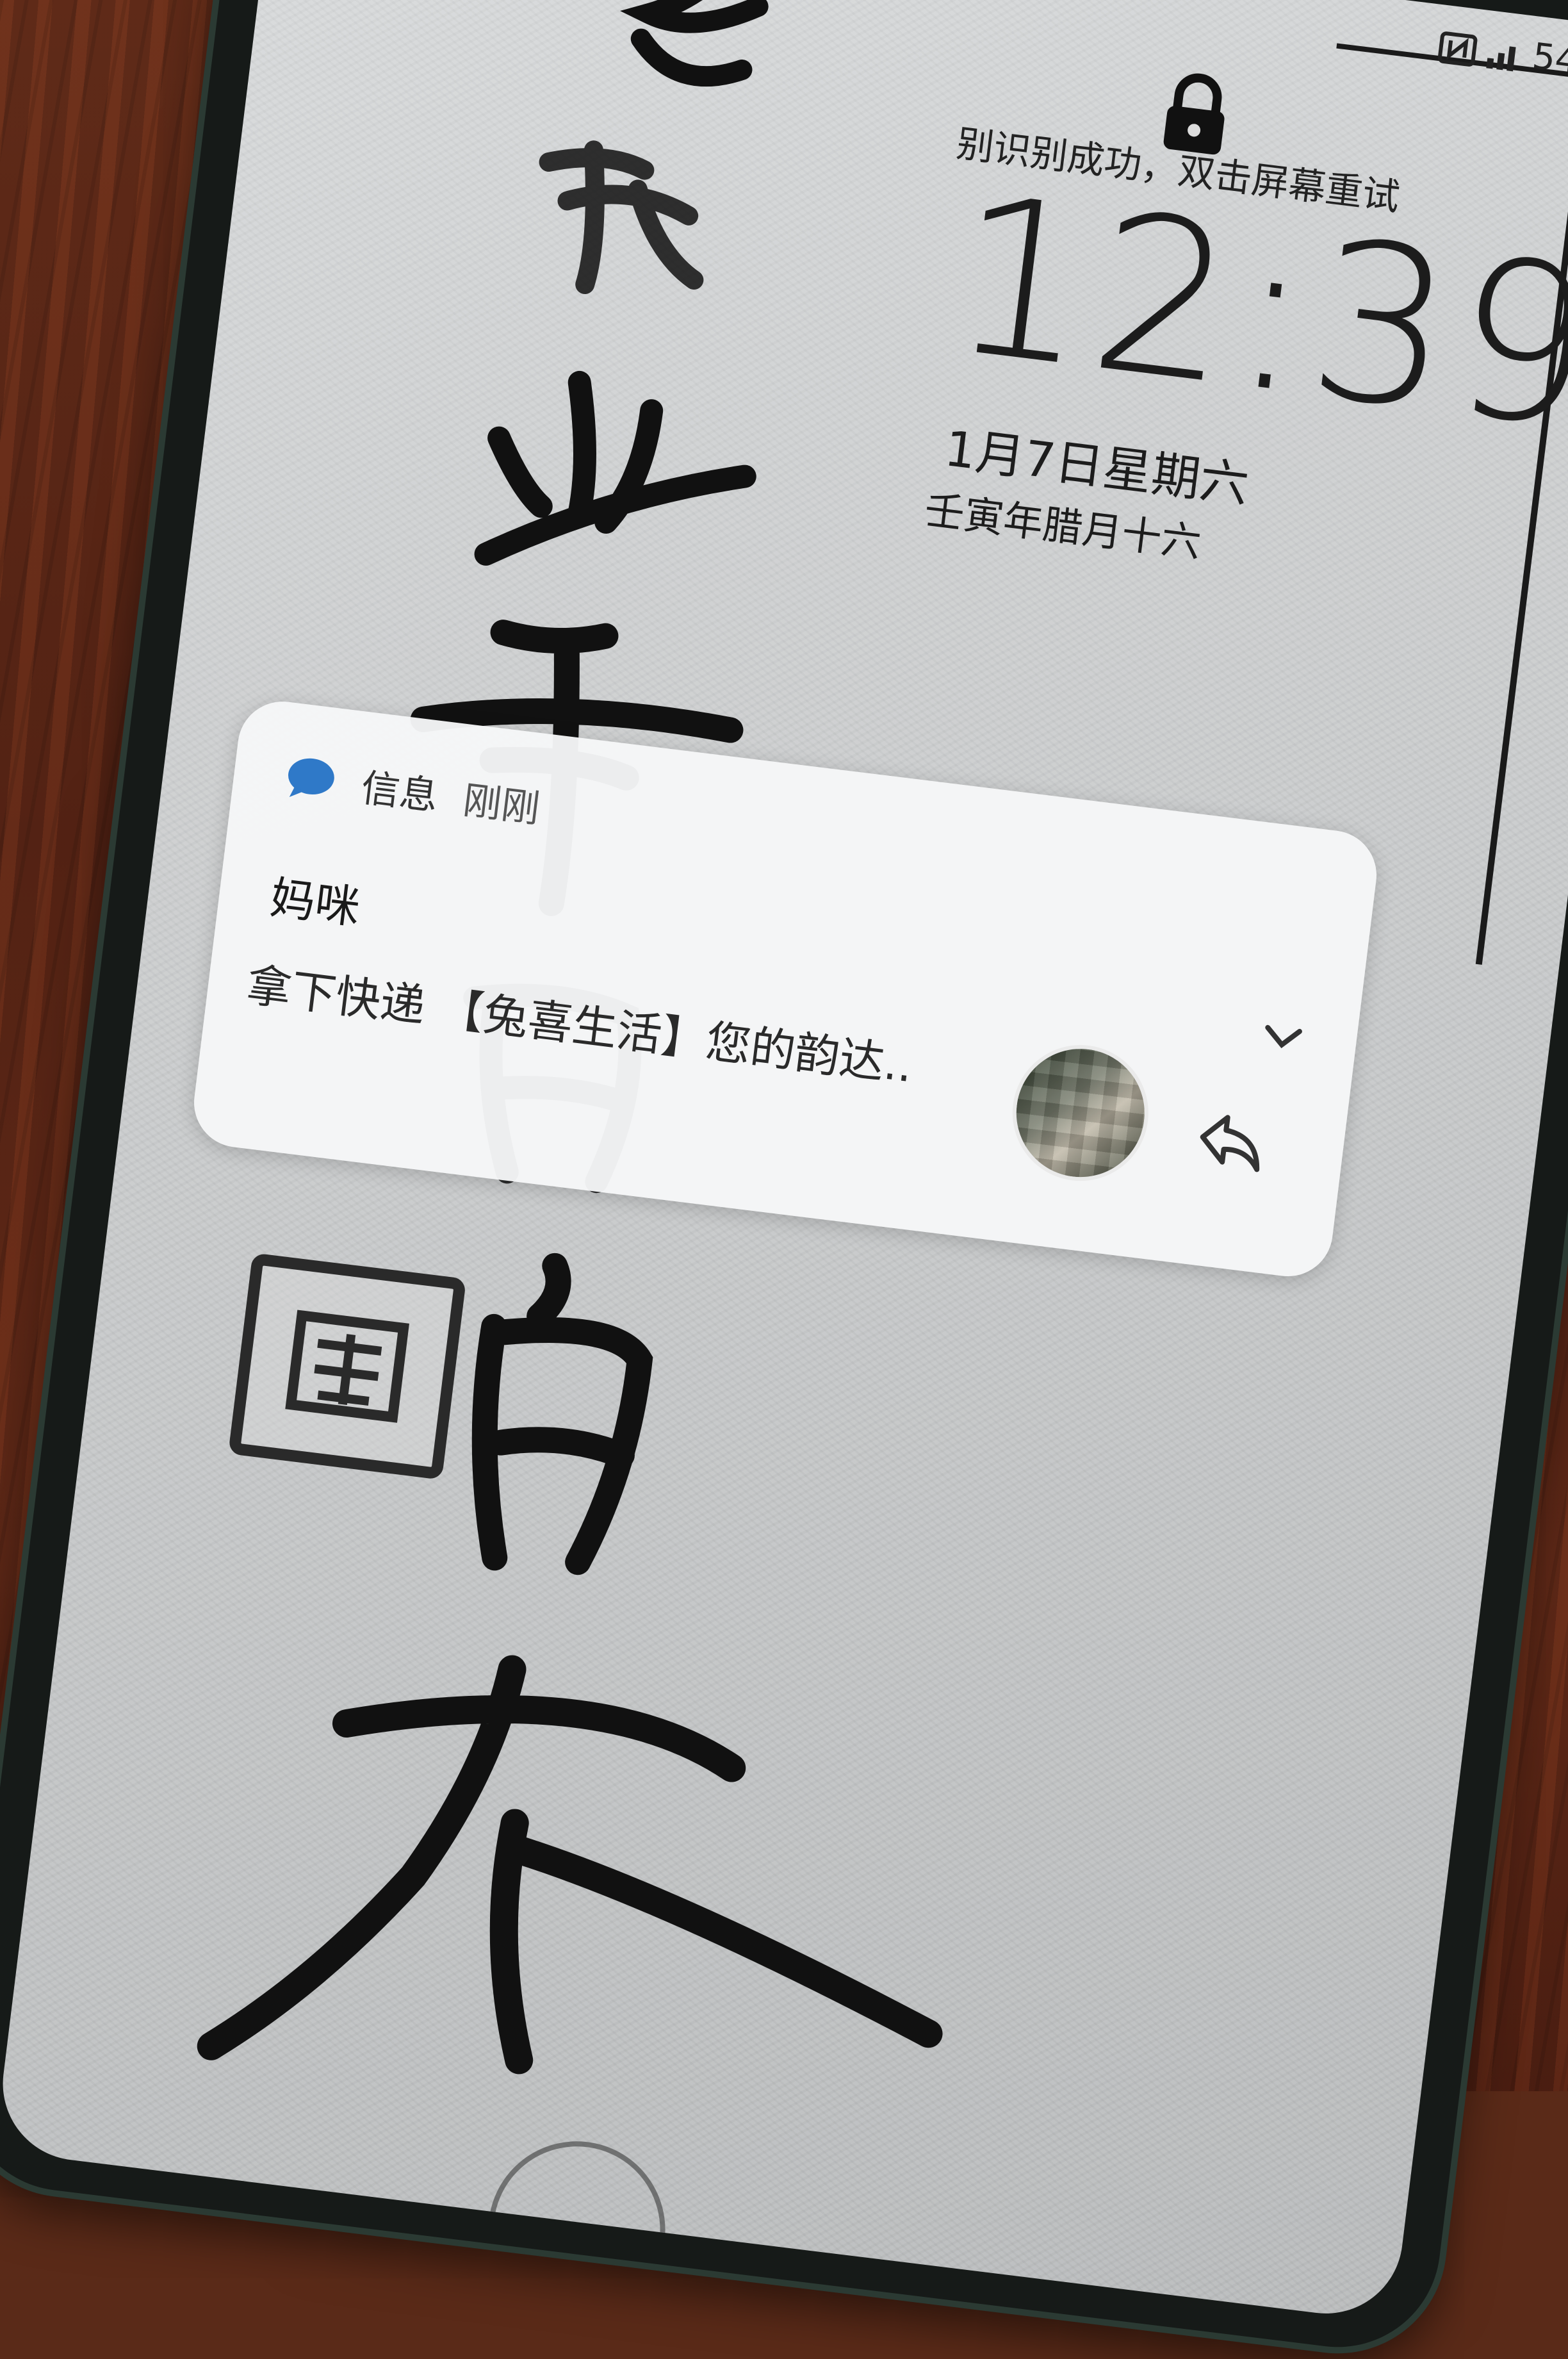 The height and width of the screenshot is (2359, 1568). I want to click on notification-time: 刚刚, so click(501, 805).